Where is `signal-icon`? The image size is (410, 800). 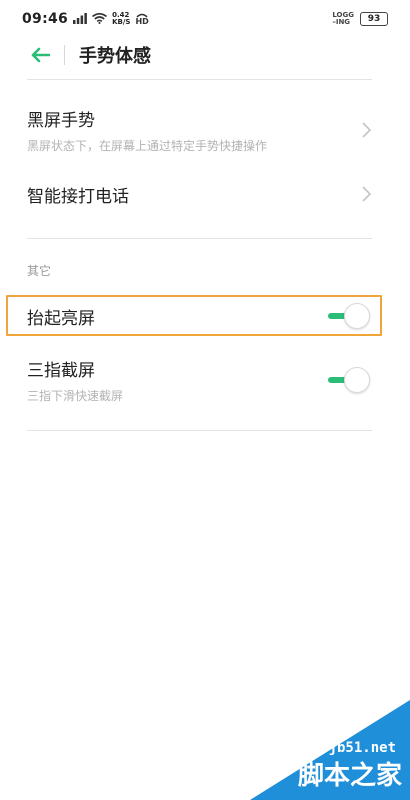
signal-icon is located at coordinates (80, 19).